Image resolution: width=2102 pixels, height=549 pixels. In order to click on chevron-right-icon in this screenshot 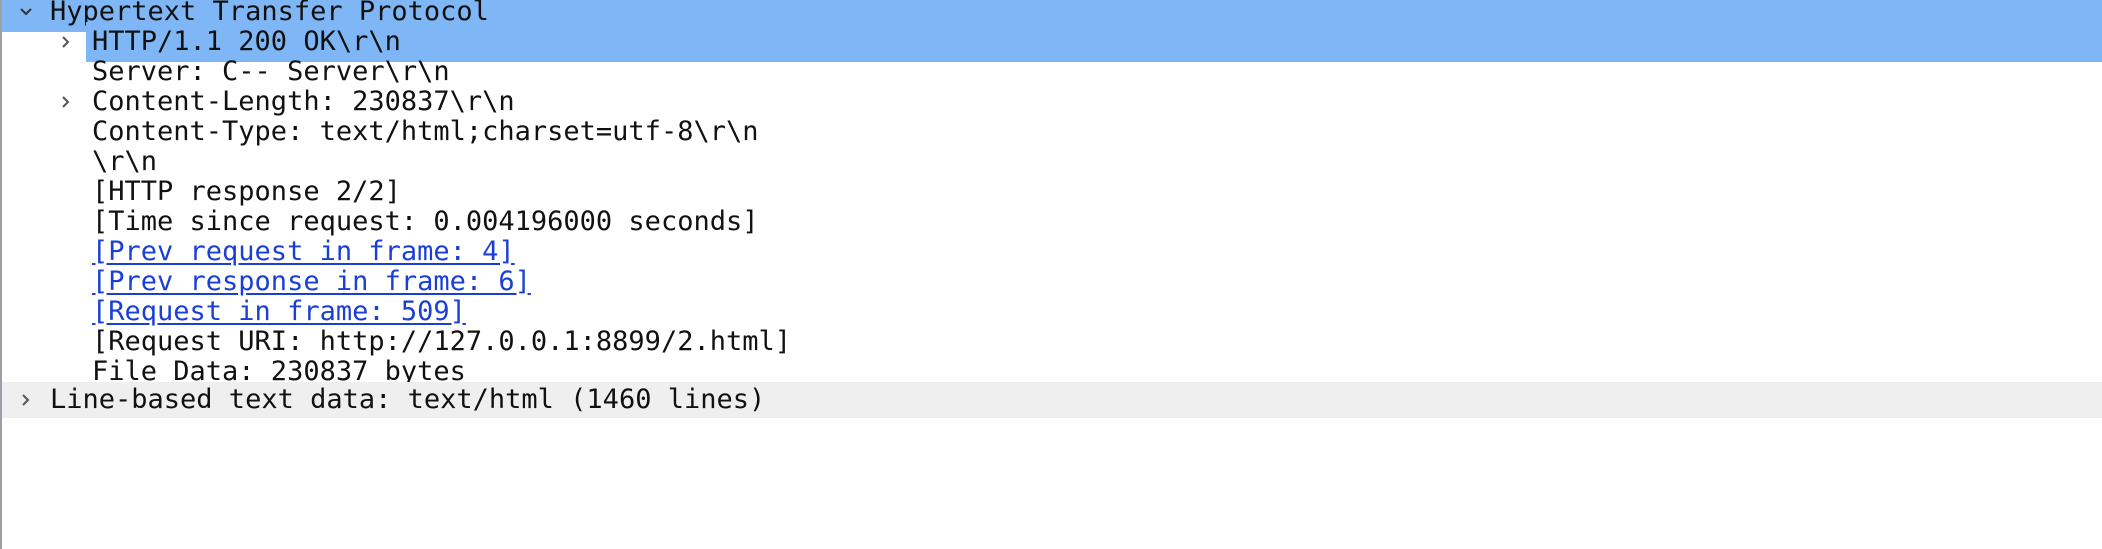, I will do `click(26, 400)`.